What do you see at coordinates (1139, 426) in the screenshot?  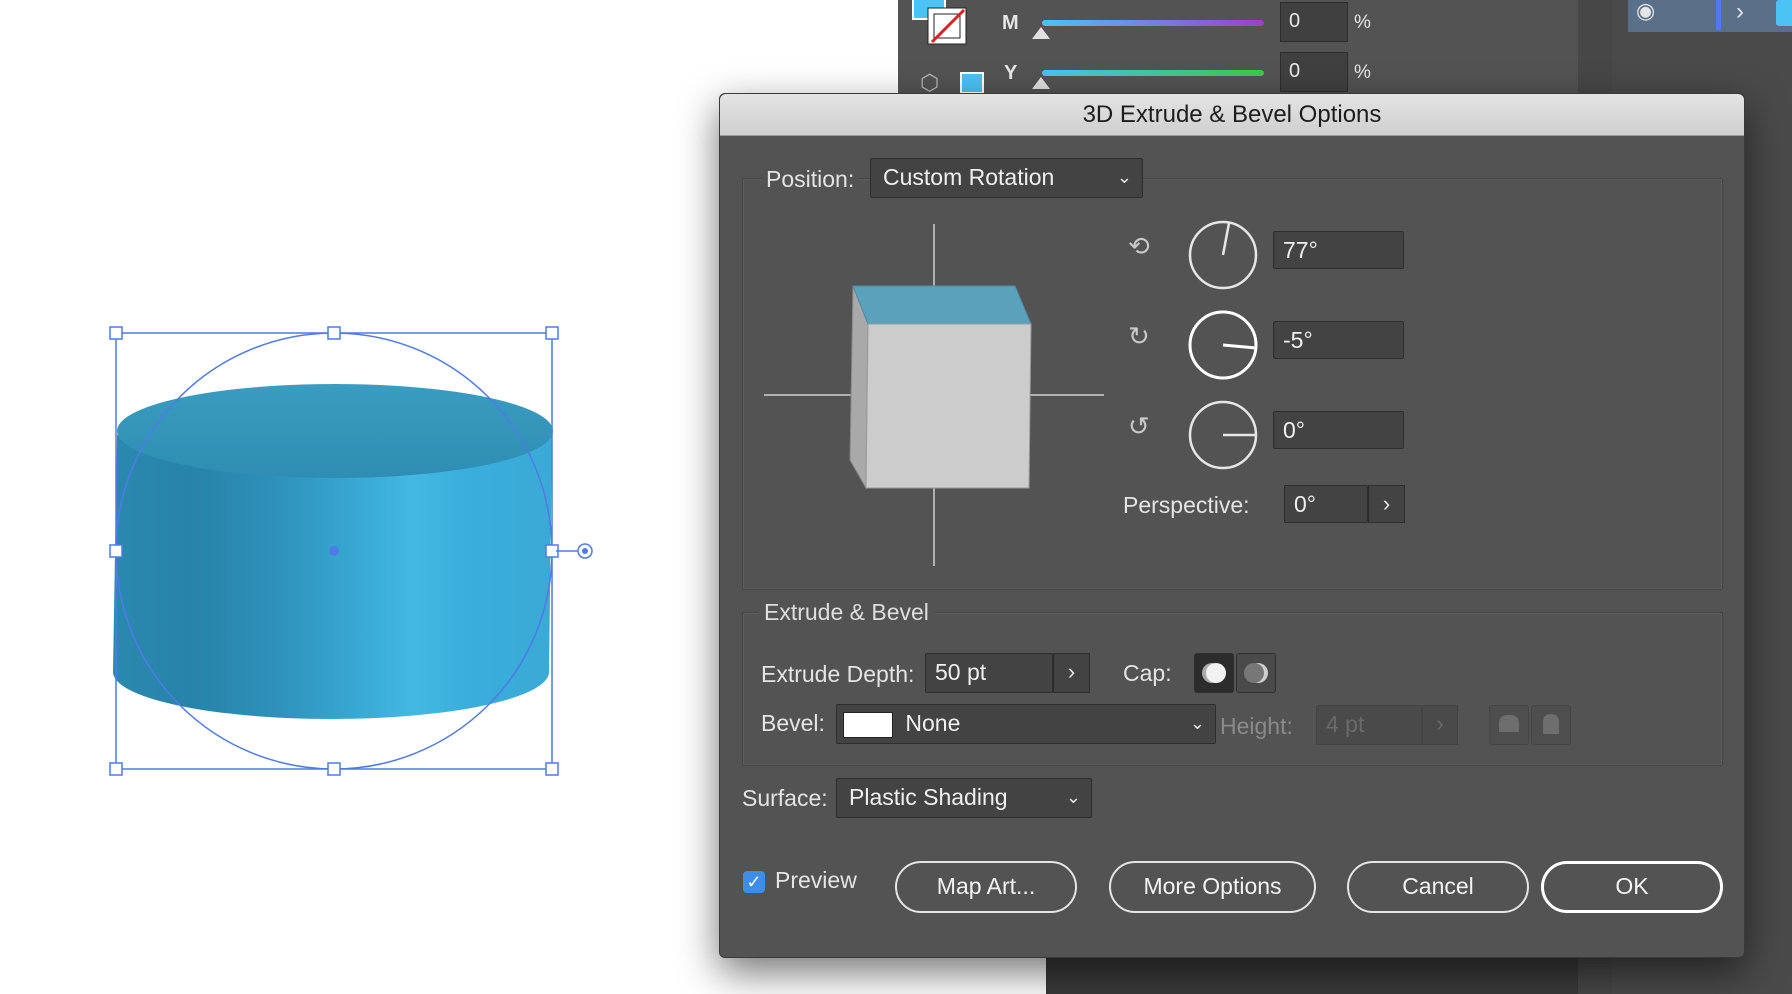 I see `rotate-z-axis-icon: ↺` at bounding box center [1139, 426].